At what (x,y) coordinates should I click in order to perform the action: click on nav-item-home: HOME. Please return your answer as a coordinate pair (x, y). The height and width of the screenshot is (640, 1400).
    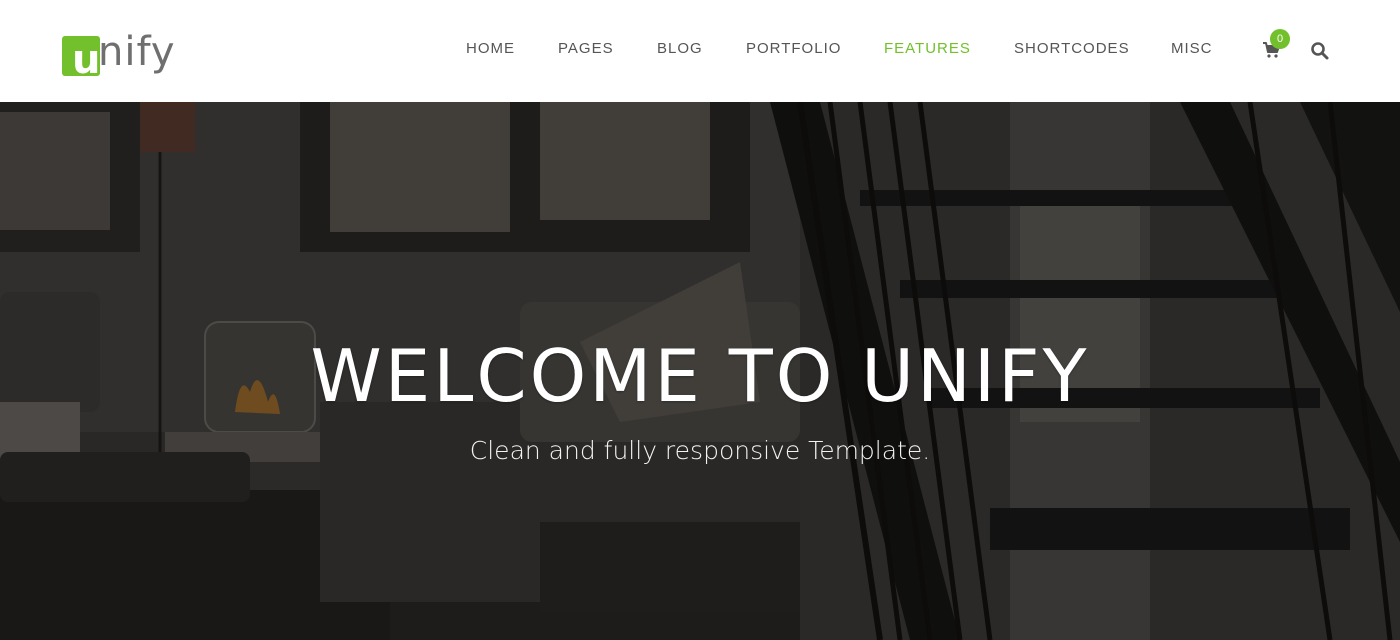
    Looking at the image, I should click on (490, 48).